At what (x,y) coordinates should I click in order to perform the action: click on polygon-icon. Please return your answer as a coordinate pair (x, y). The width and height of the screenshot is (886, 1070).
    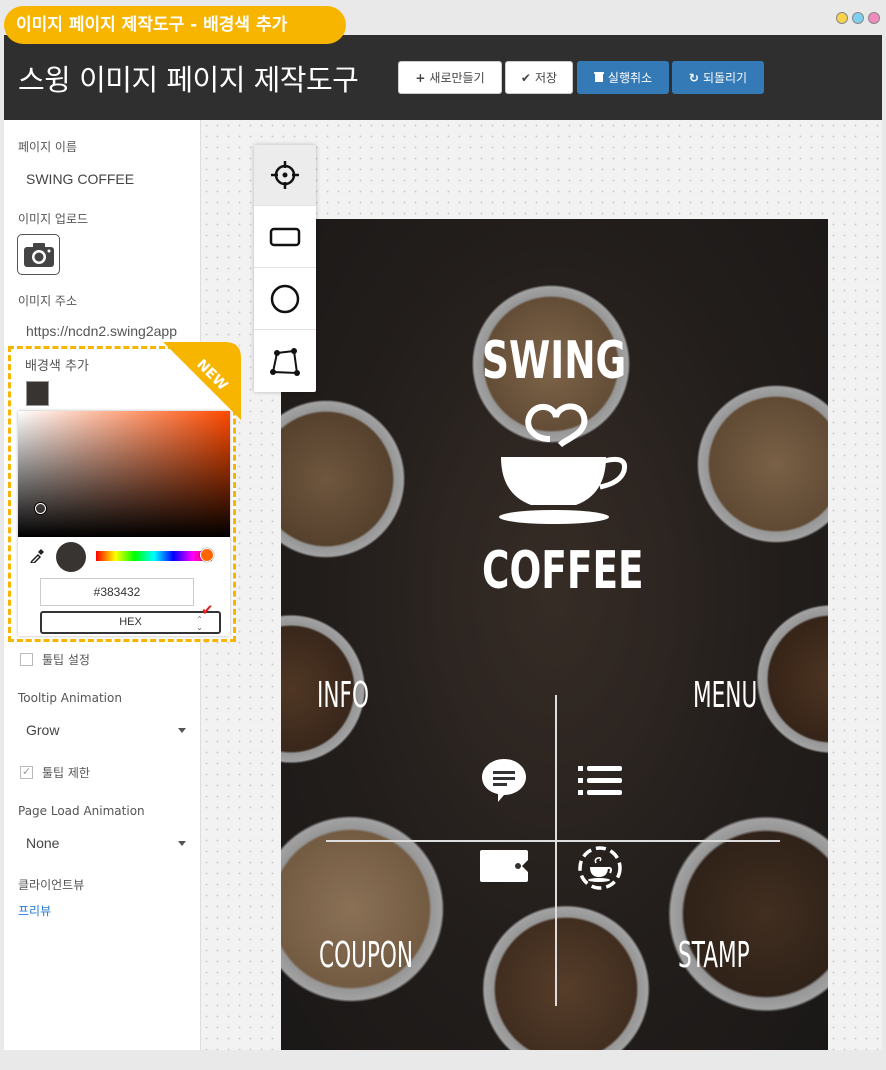
    Looking at the image, I should click on (285, 361).